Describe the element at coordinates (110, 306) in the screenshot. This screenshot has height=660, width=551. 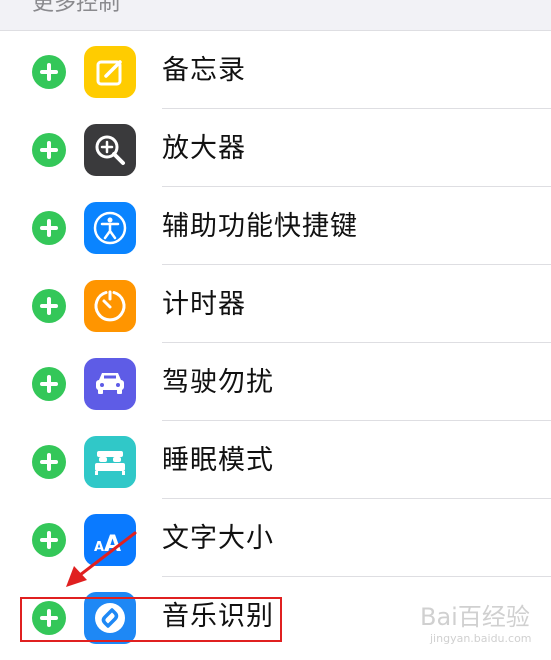
I see `timer-icon` at that location.